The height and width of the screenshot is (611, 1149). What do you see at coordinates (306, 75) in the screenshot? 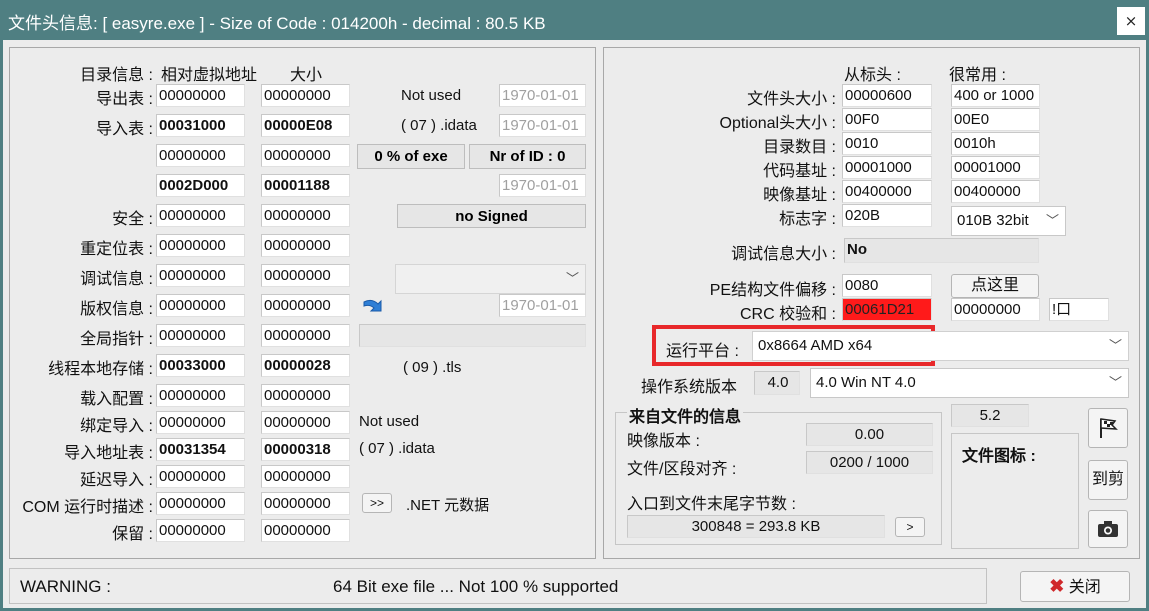
I see `size-column-header: 大小` at bounding box center [306, 75].